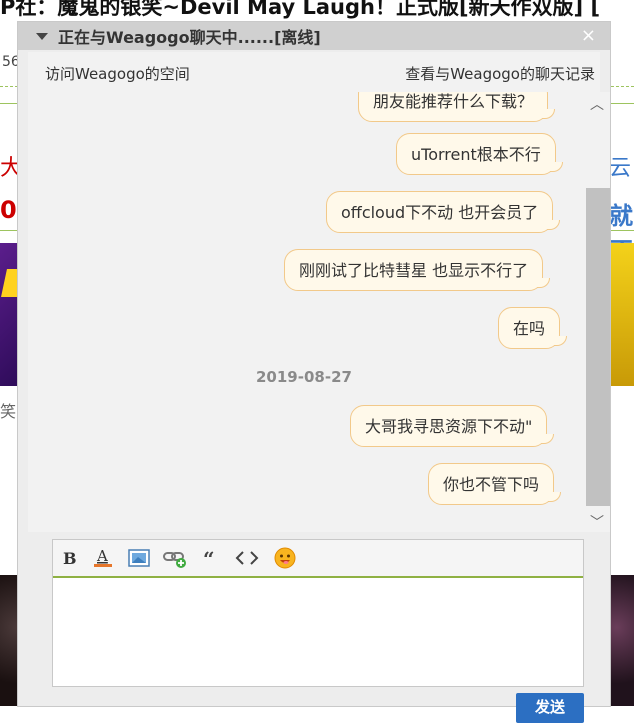 The image size is (634, 723). I want to click on chat-titlebar: 正在与Weagogo聊天中......[离线] ×, so click(314, 36).